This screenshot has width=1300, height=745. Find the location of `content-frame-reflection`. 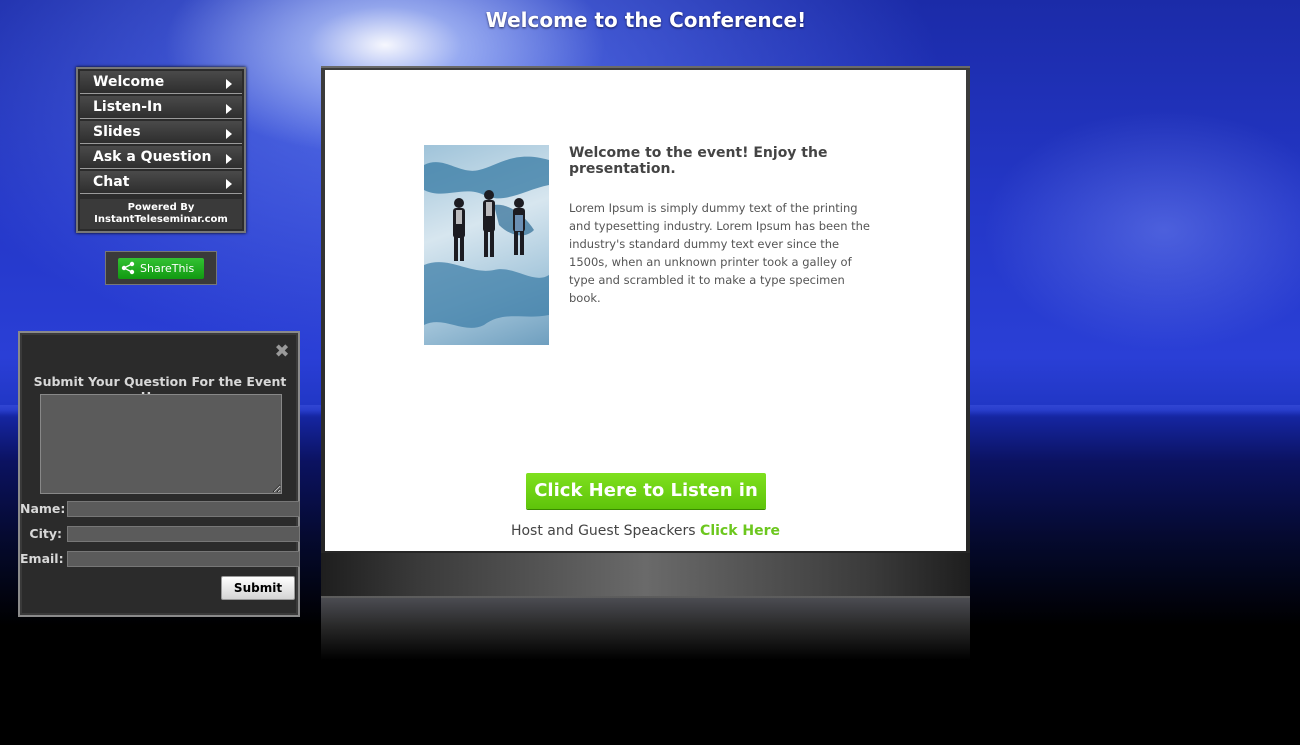

content-frame-reflection is located at coordinates (645, 628).